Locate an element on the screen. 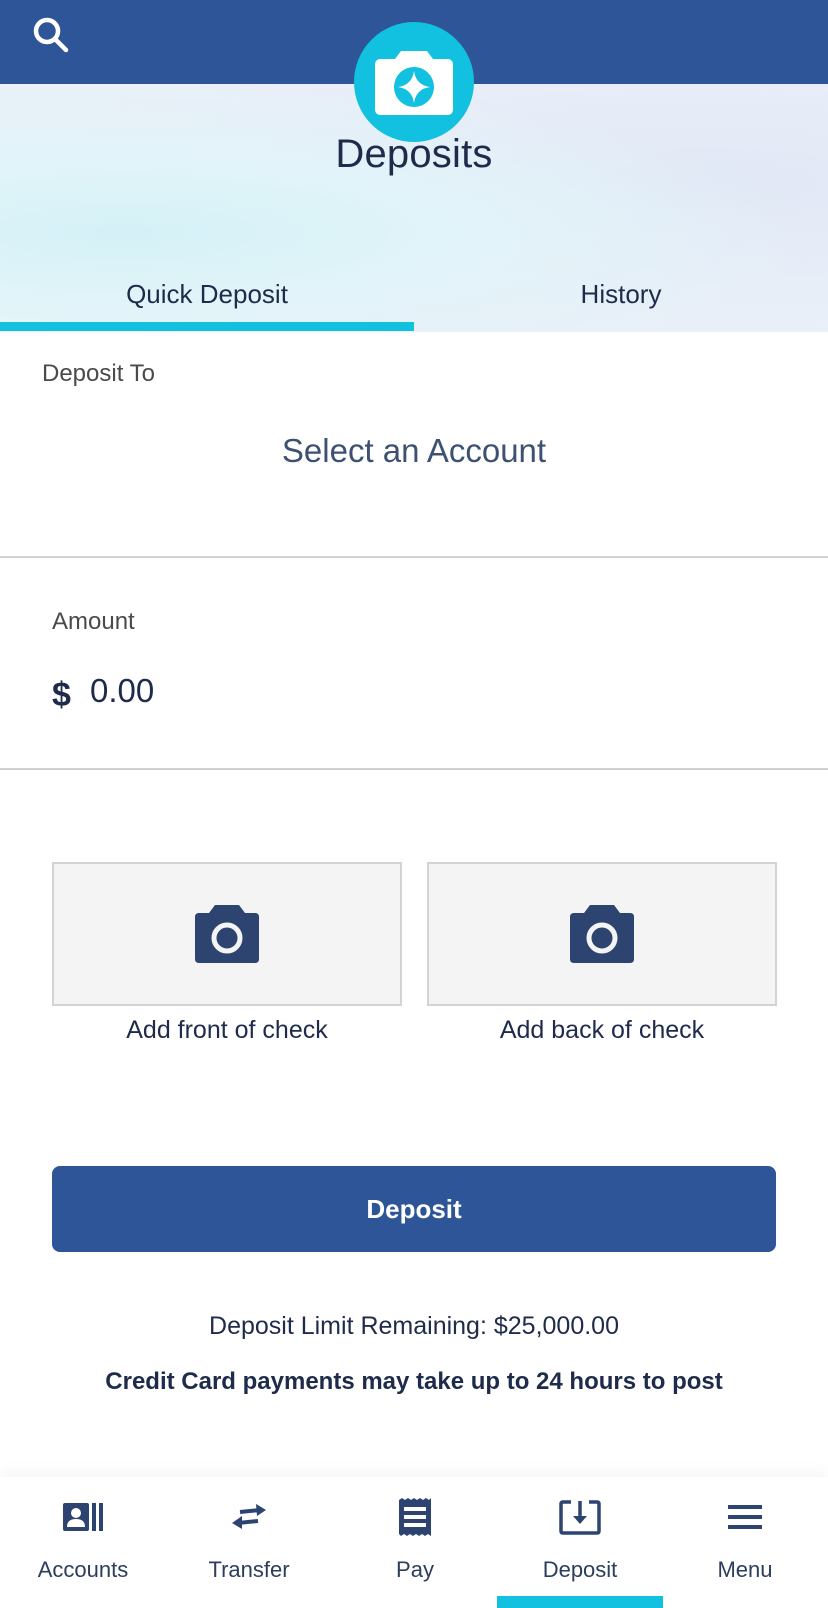 This screenshot has width=828, height=1608. deposit-to-label: Deposit To is located at coordinates (98, 373).